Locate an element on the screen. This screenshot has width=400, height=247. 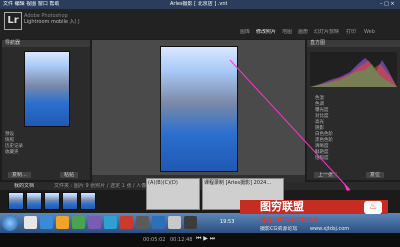
watermark-site-label: 摄影CG资源论坛 is located at coordinates (279, 229).